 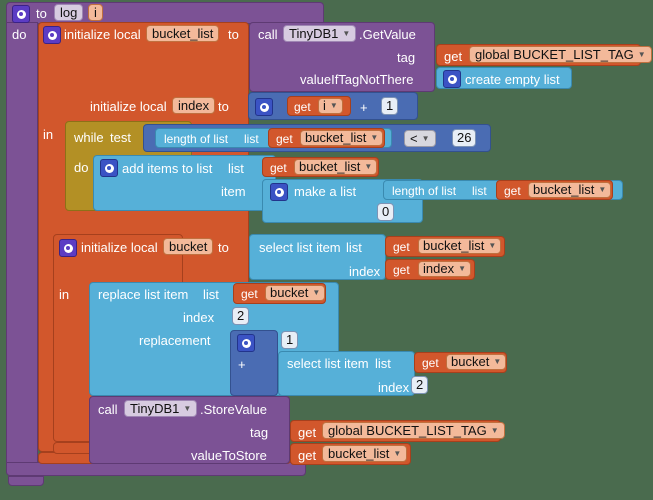 I want to click on init-local-var-bucket: bucket, so click(x=188, y=246).